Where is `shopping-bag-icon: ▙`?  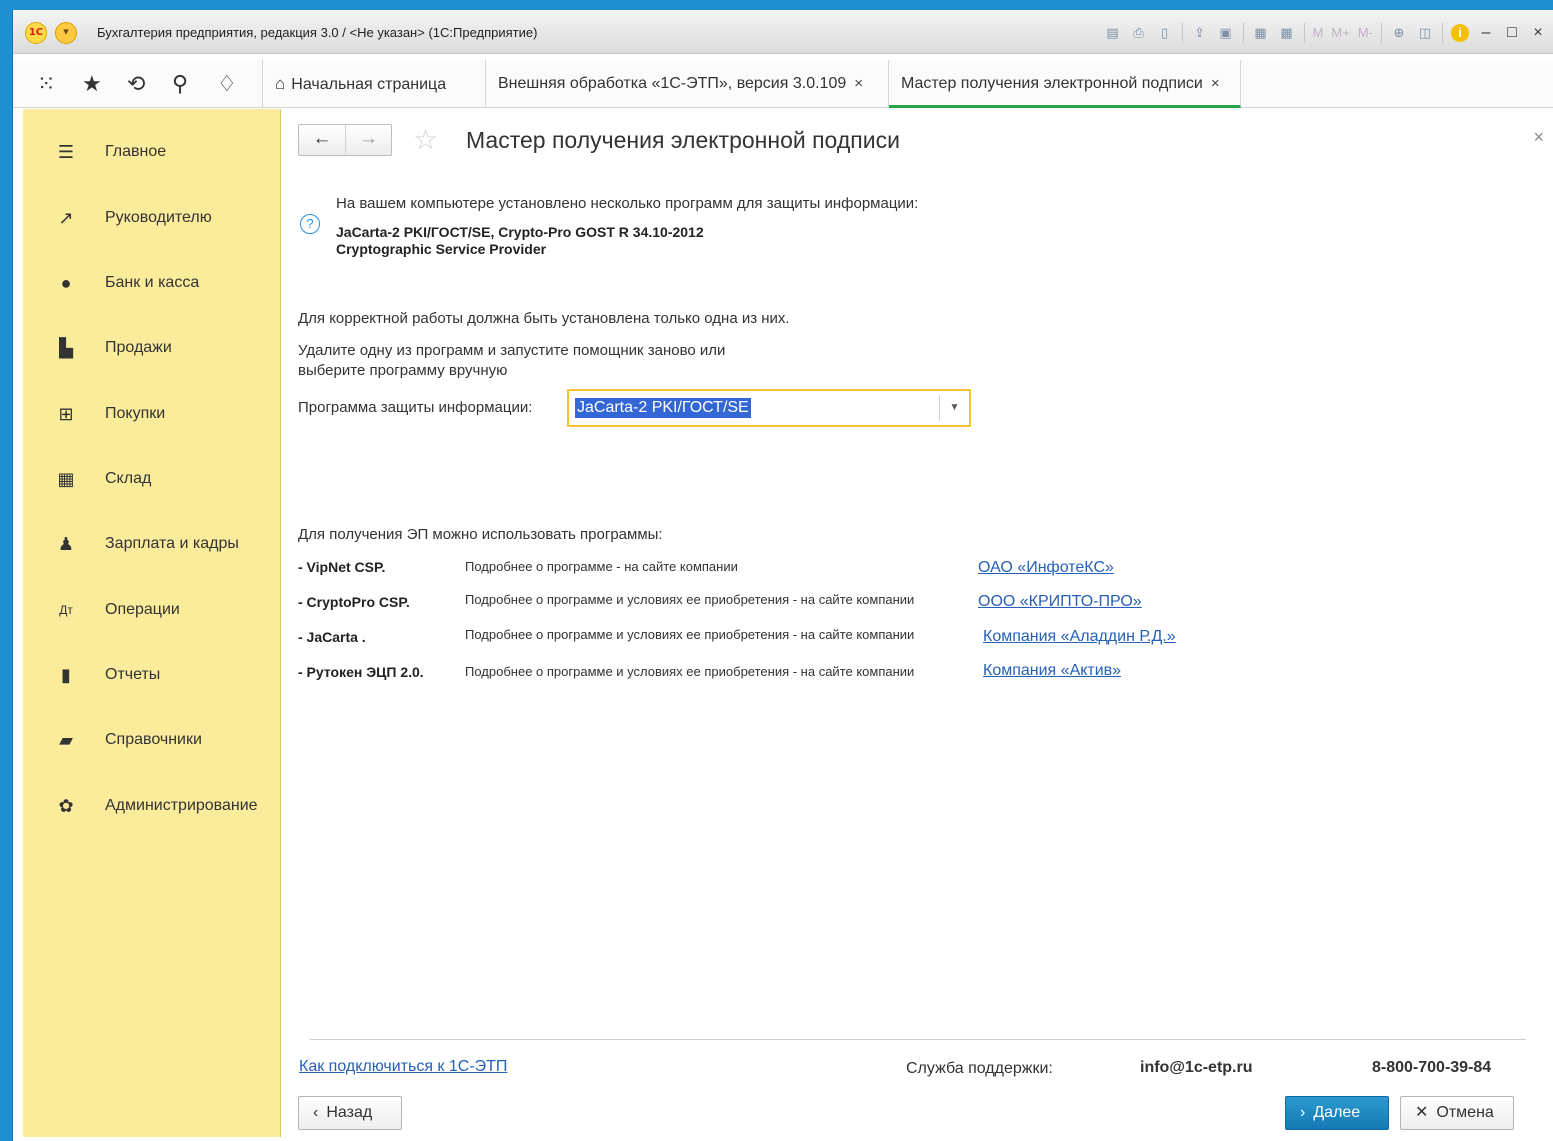
shopping-bag-icon: ▙ is located at coordinates (66, 348).